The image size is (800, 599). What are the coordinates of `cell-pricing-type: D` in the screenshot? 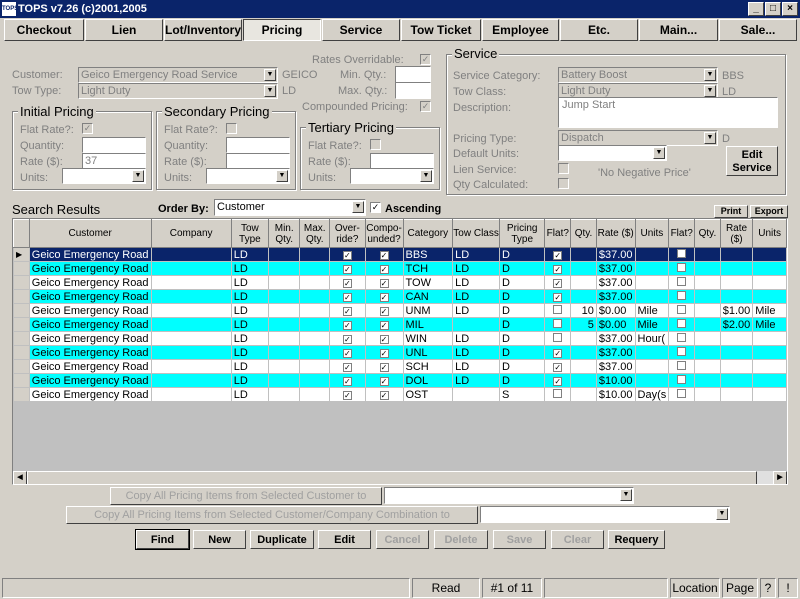 It's located at (522, 338).